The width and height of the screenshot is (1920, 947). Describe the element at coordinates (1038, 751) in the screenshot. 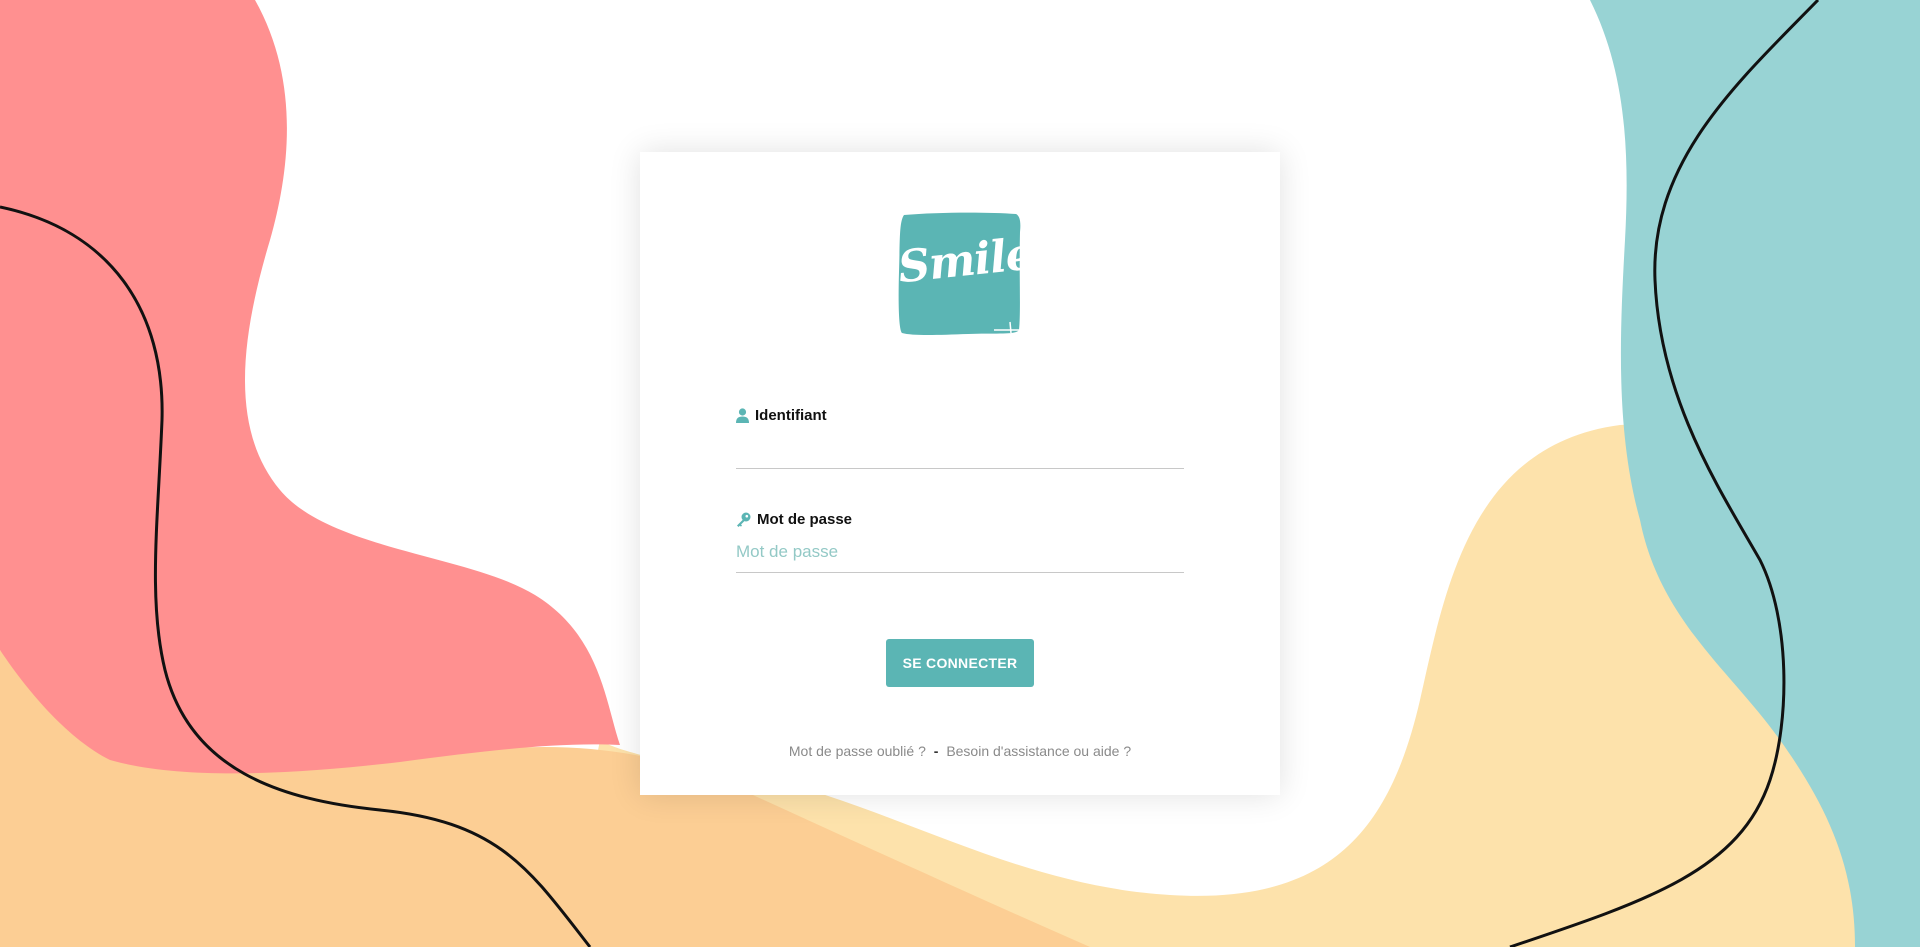

I see `help-link: Besoin d'assistance ou aide ?` at that location.